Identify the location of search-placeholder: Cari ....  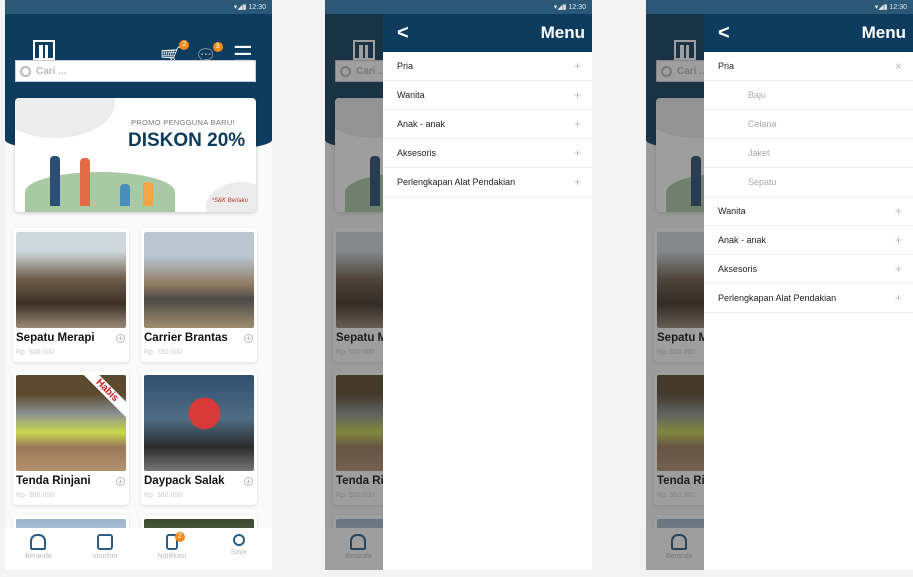
(51, 71).